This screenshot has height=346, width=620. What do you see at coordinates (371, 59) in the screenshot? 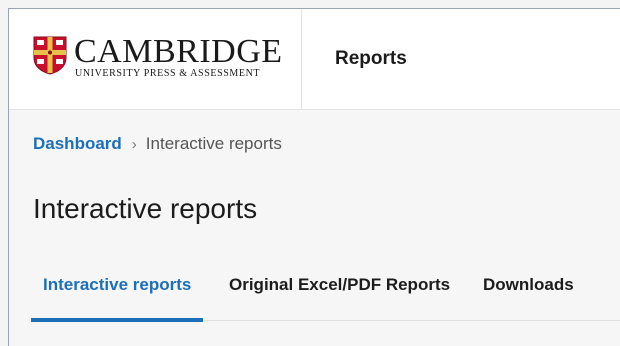
I see `app-title: Reports` at bounding box center [371, 59].